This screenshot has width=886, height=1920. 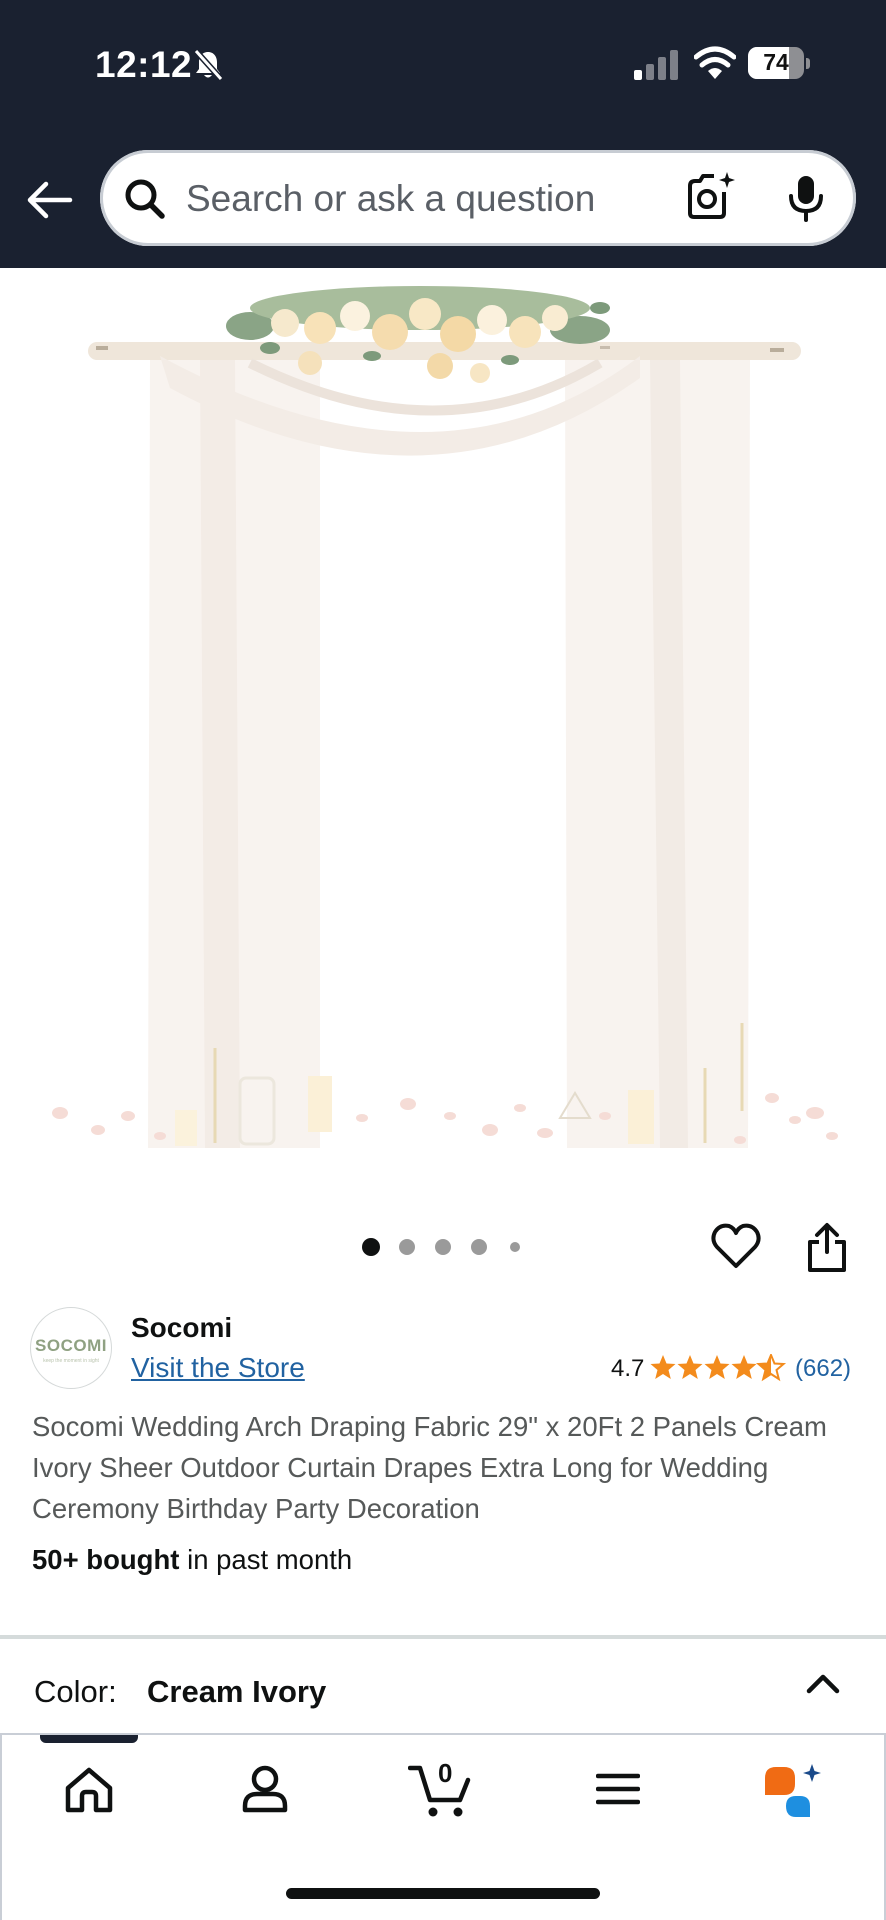 I want to click on camera-search-icon, so click(x=710, y=196).